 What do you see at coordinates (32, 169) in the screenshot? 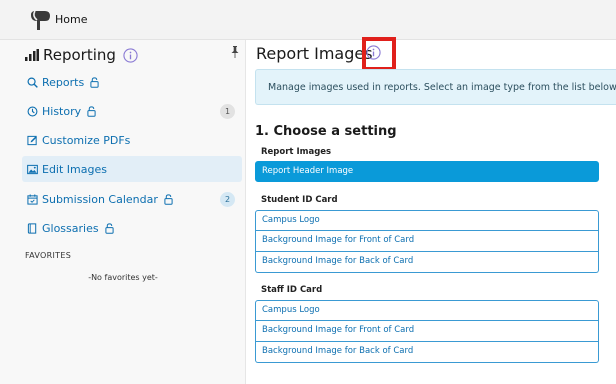
I see `image-icon` at bounding box center [32, 169].